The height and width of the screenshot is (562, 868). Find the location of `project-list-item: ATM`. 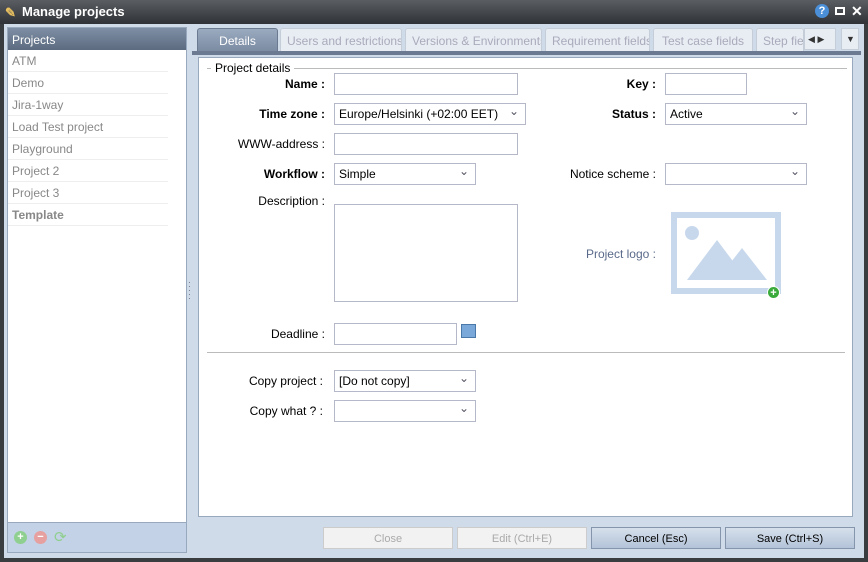

project-list-item: ATM is located at coordinates (88, 61).